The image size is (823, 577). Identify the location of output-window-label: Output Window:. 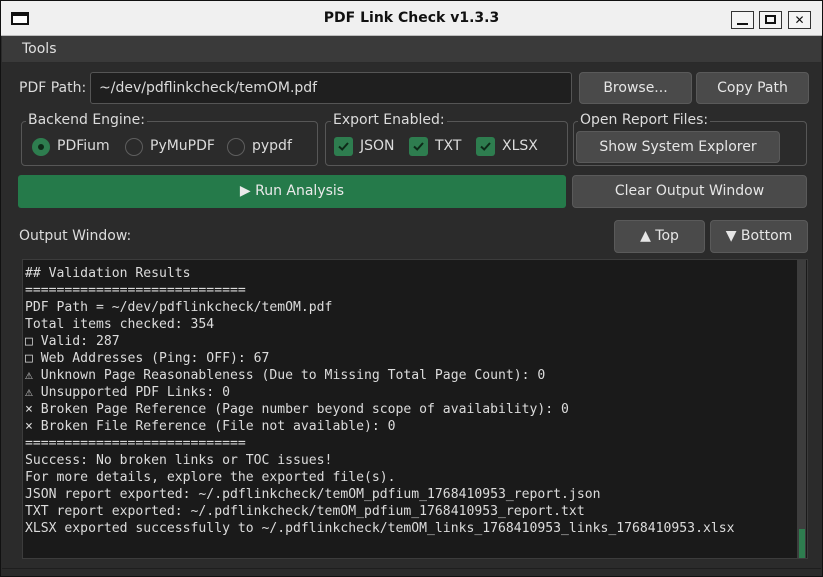
(75, 236).